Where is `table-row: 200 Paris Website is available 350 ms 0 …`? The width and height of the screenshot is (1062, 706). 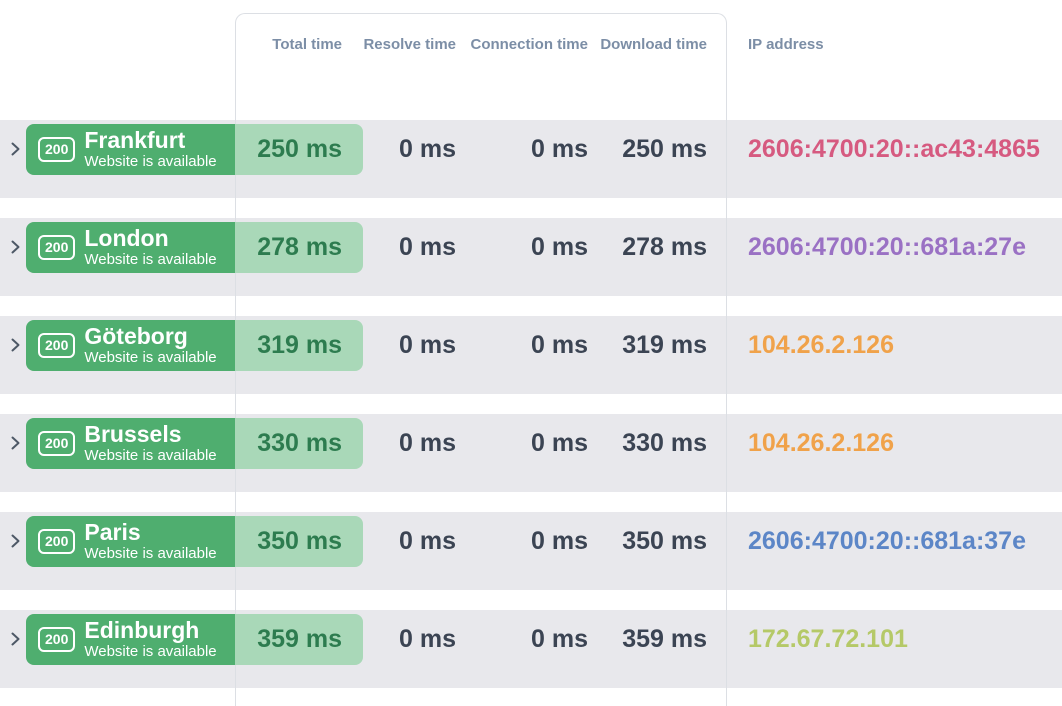 table-row: 200 Paris Website is available 350 ms 0 … is located at coordinates (531, 551).